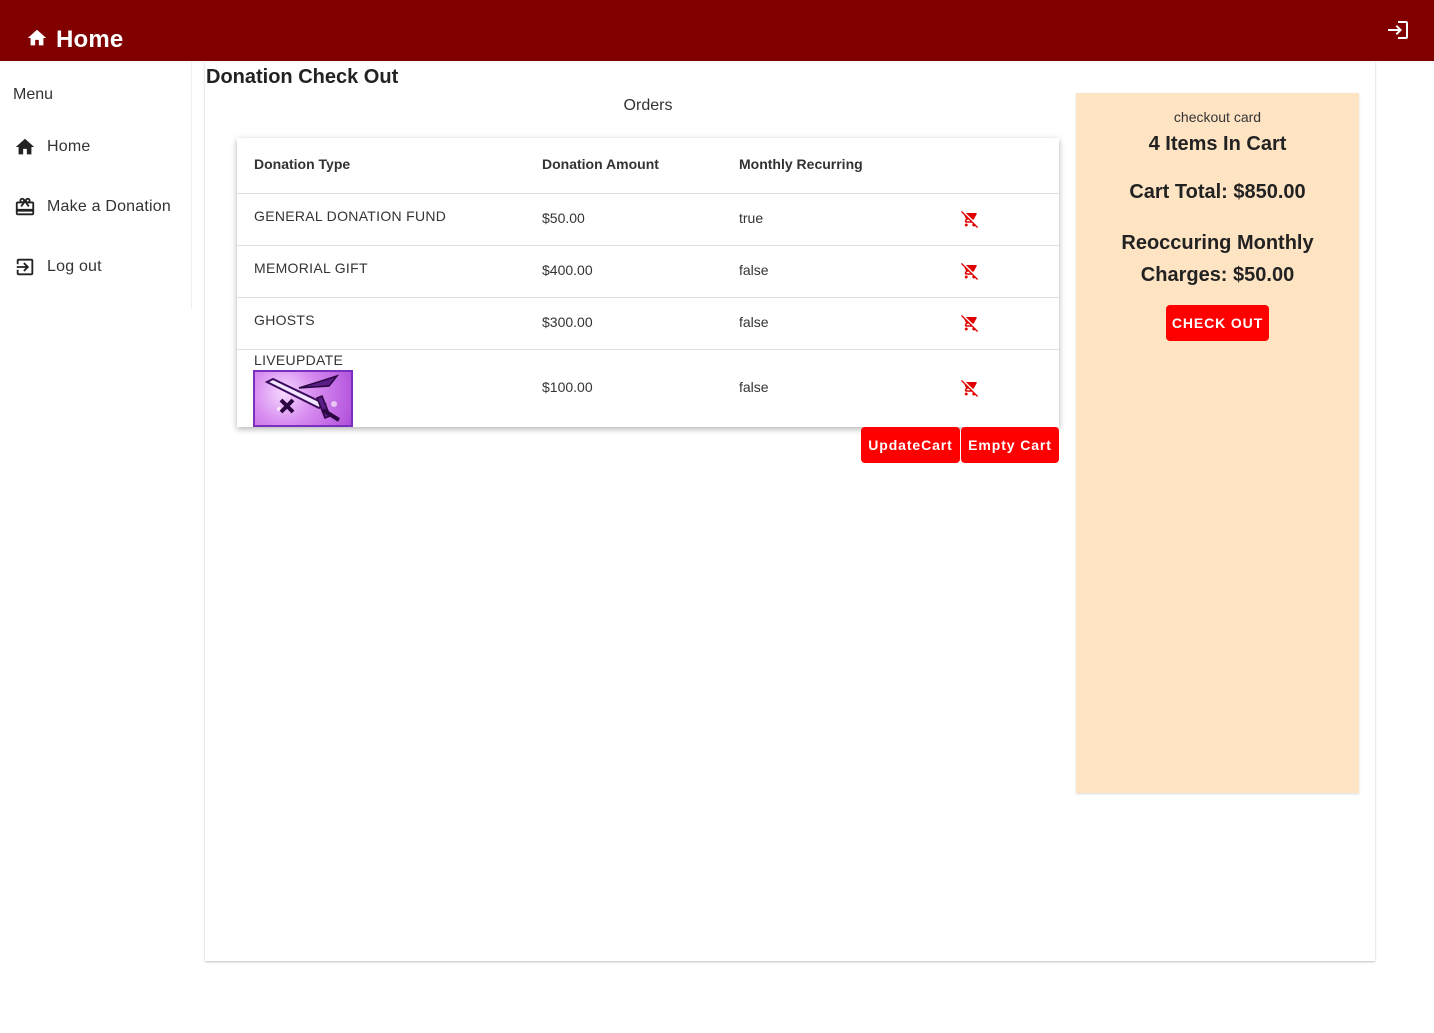  I want to click on monthly-recurring-cell: true, so click(751, 218).